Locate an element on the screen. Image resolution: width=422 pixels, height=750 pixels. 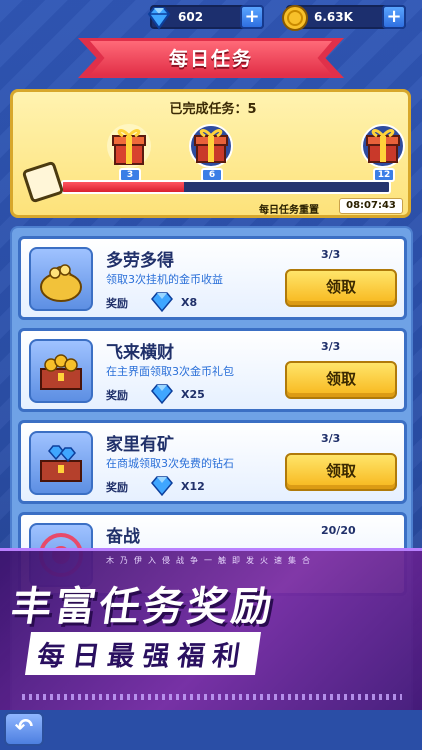
task-name: 多劳多得 is located at coordinates (140, 261).